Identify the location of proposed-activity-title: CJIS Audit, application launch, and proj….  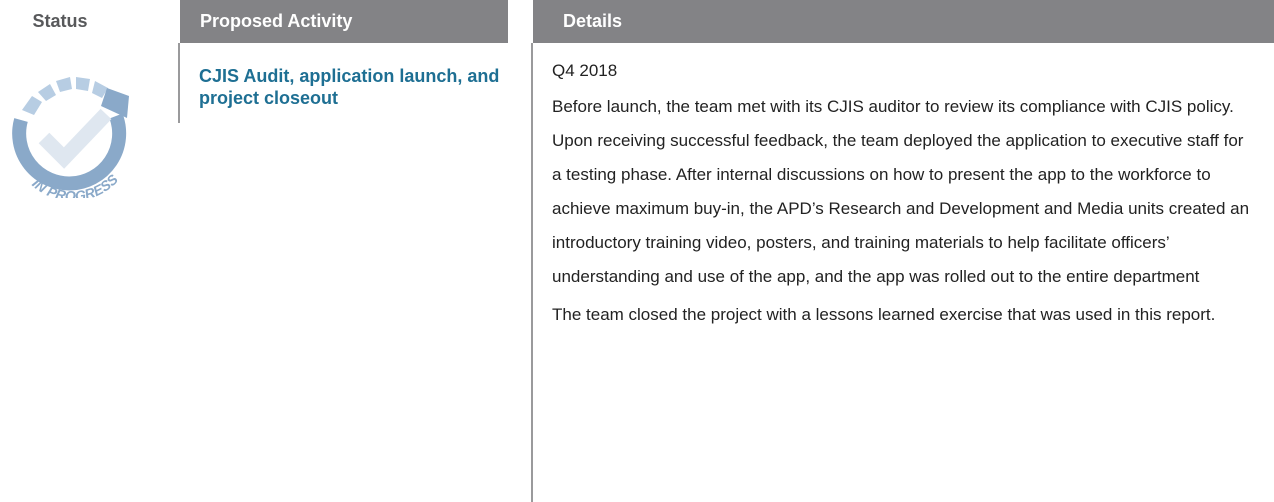
(349, 87).